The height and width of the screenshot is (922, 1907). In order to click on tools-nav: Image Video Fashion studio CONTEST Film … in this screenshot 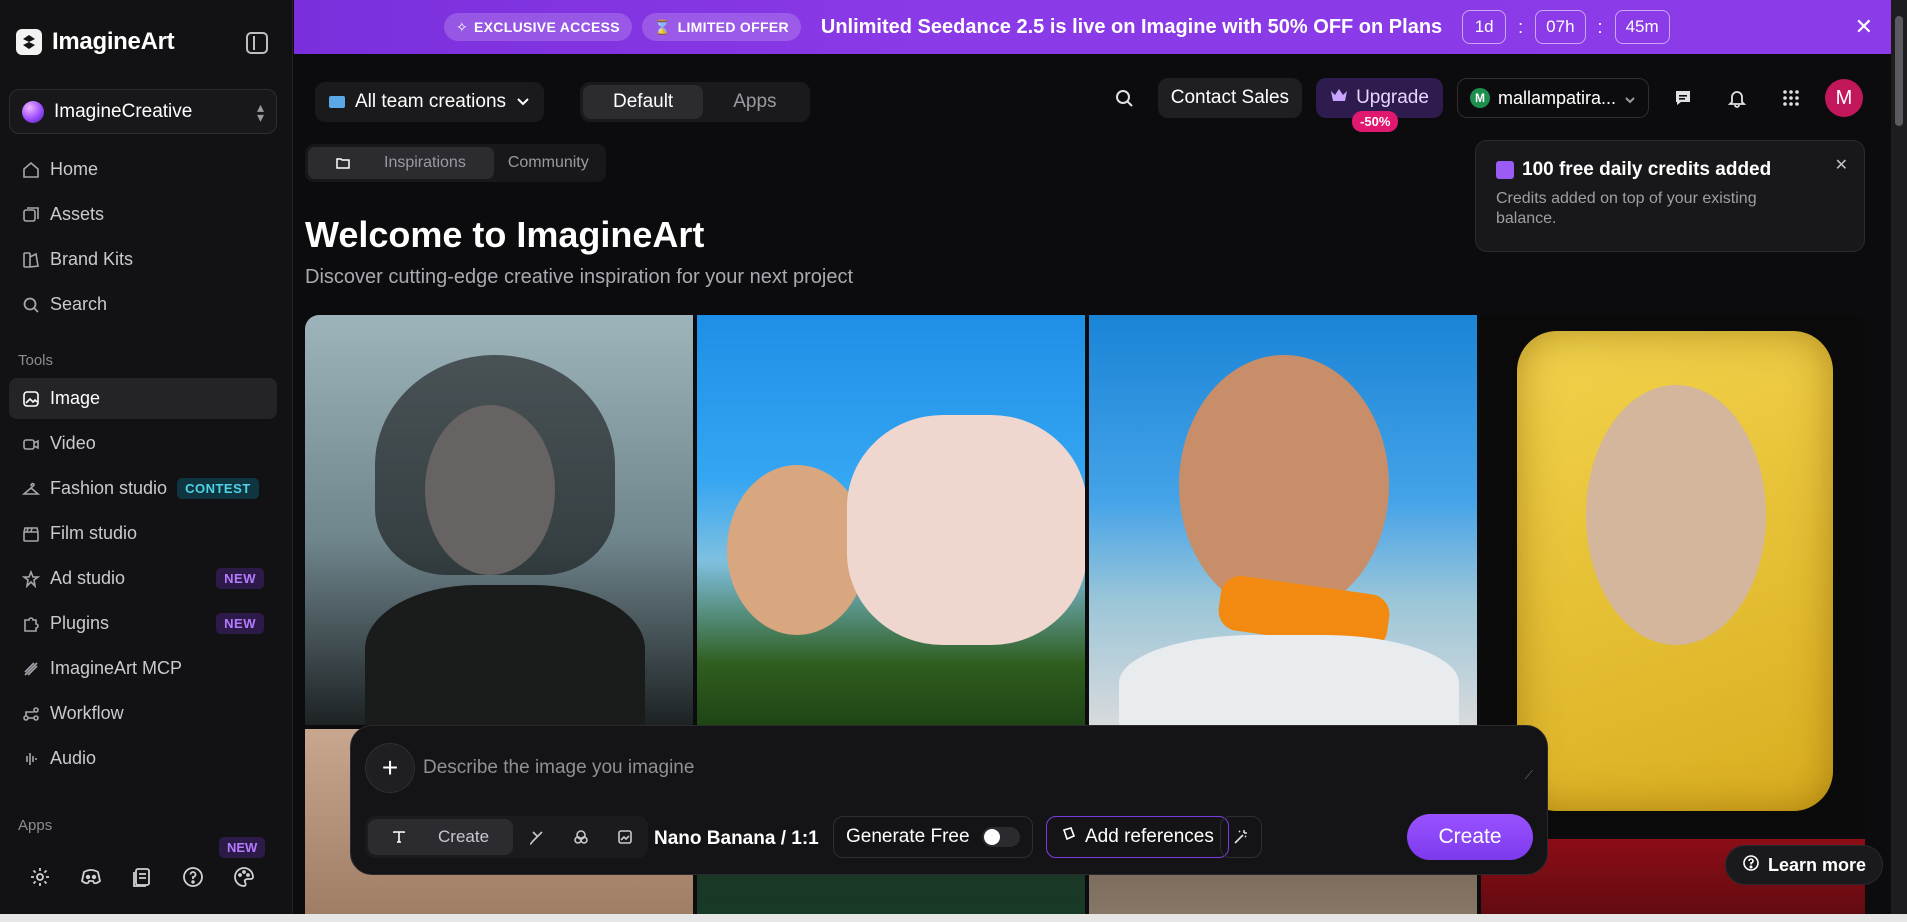, I will do `click(143, 580)`.